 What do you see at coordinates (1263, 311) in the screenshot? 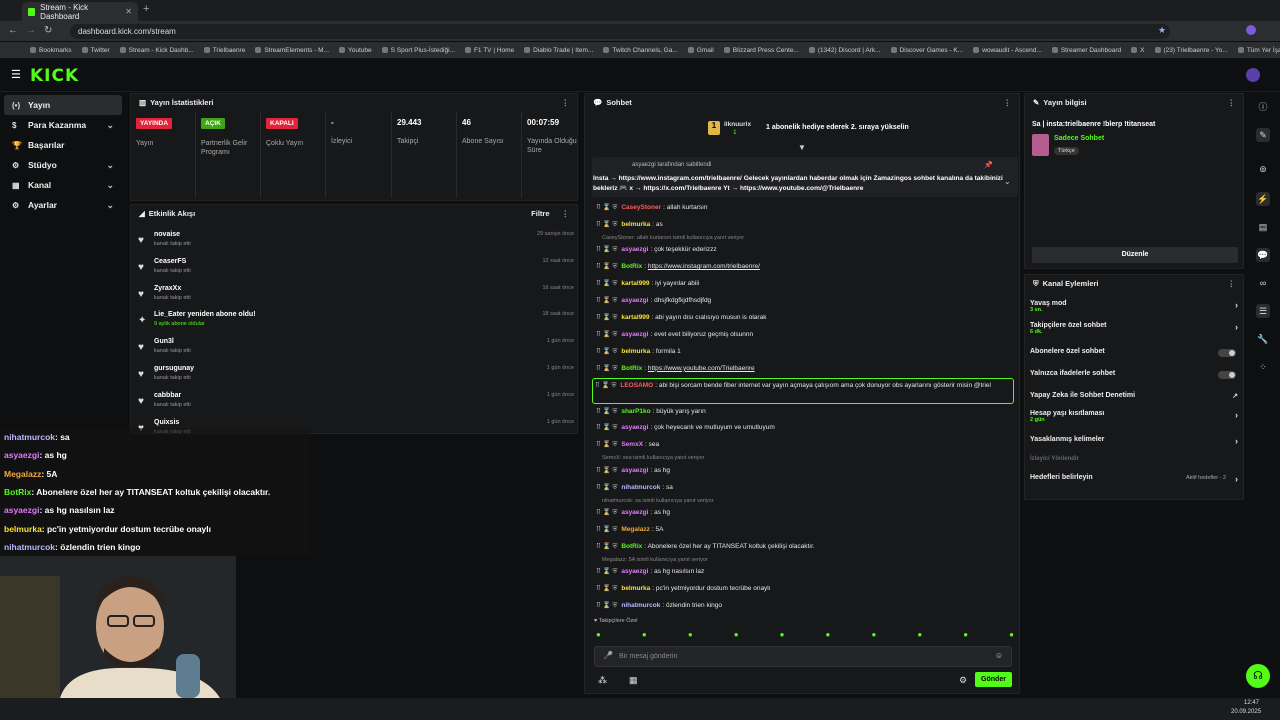
I see `list-icon: ☰` at bounding box center [1263, 311].